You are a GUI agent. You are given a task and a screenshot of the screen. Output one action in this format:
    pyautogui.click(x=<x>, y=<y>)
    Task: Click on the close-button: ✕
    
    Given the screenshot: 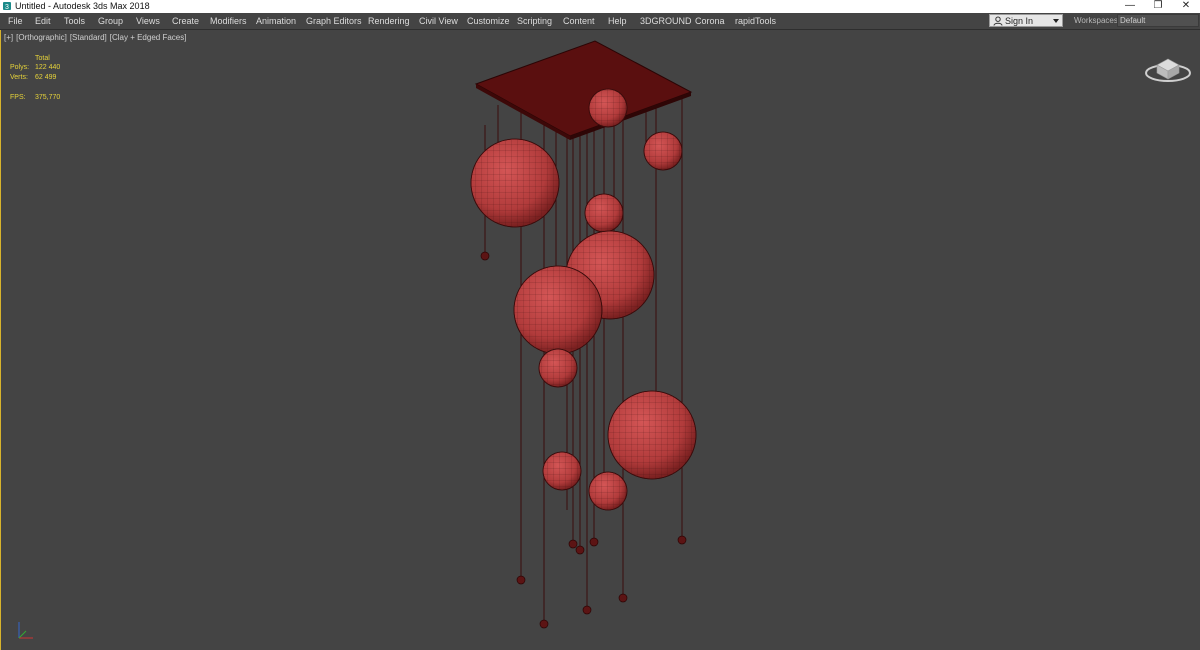 What is the action you would take?
    pyautogui.click(x=1185, y=6)
    